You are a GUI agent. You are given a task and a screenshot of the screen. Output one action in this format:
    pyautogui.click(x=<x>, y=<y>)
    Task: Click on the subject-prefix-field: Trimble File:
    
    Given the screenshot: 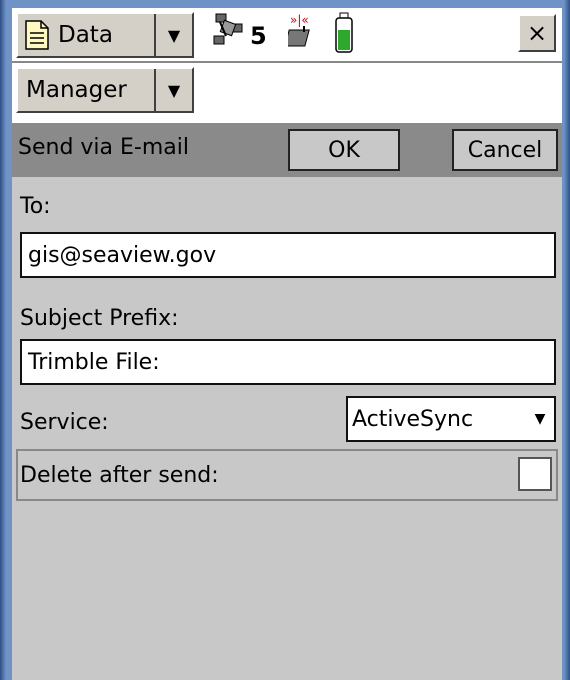 What is the action you would take?
    pyautogui.click(x=288, y=362)
    